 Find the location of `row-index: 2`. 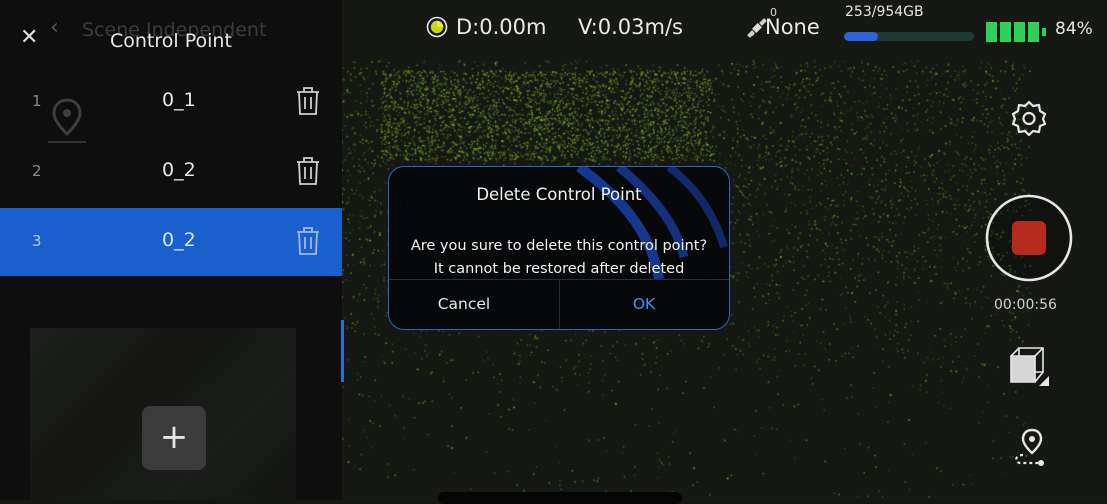

row-index: 2 is located at coordinates (37, 171).